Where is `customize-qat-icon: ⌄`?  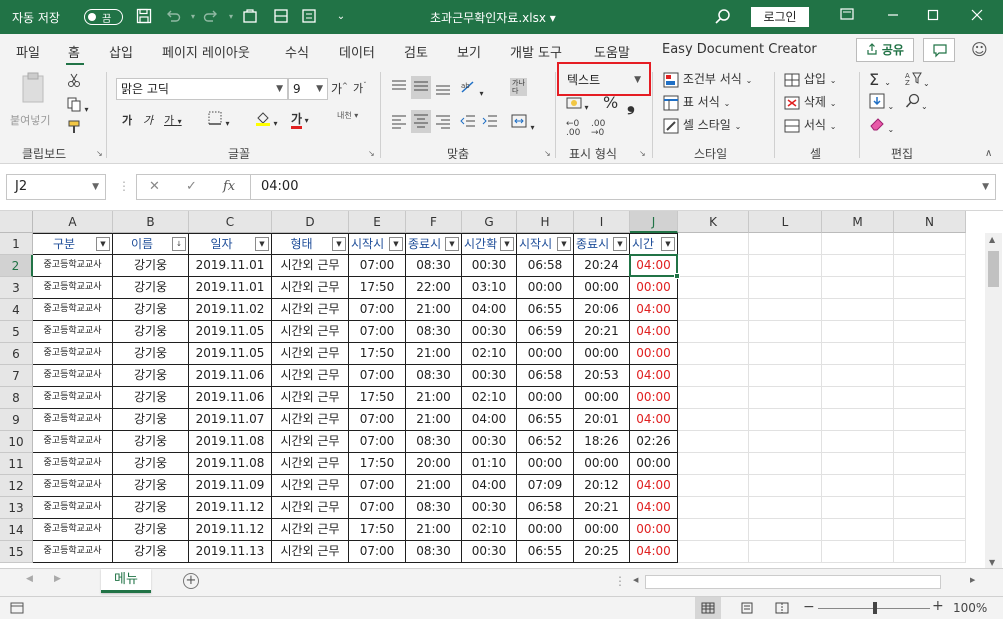 customize-qat-icon: ⌄ is located at coordinates (341, 17).